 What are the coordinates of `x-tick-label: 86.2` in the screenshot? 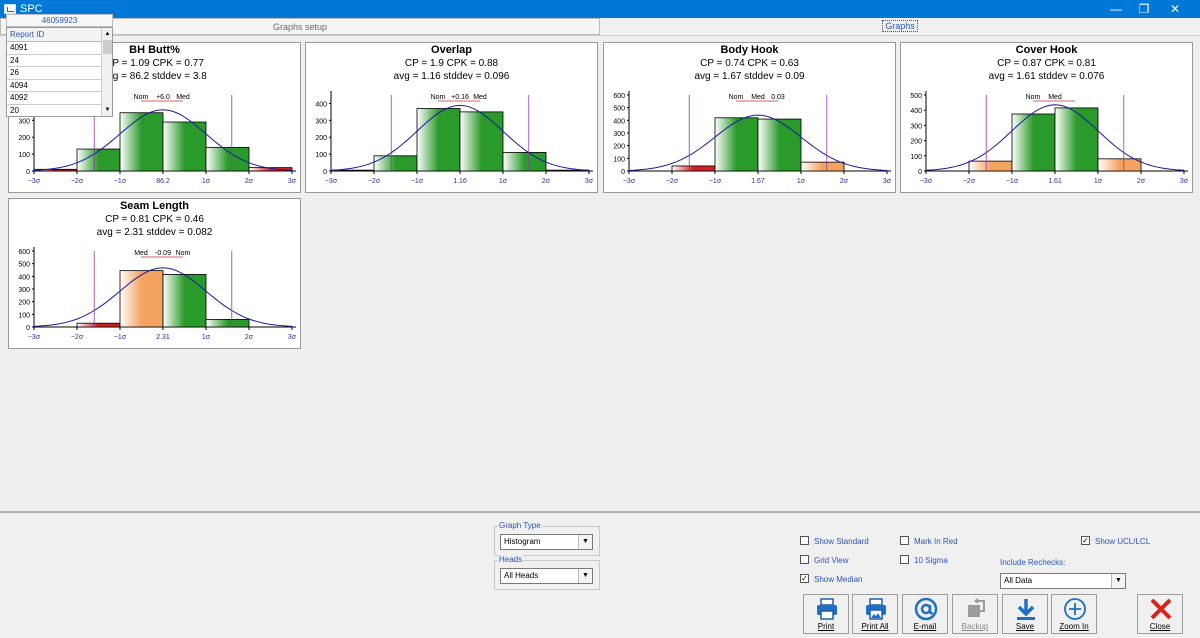 It's located at (163, 181).